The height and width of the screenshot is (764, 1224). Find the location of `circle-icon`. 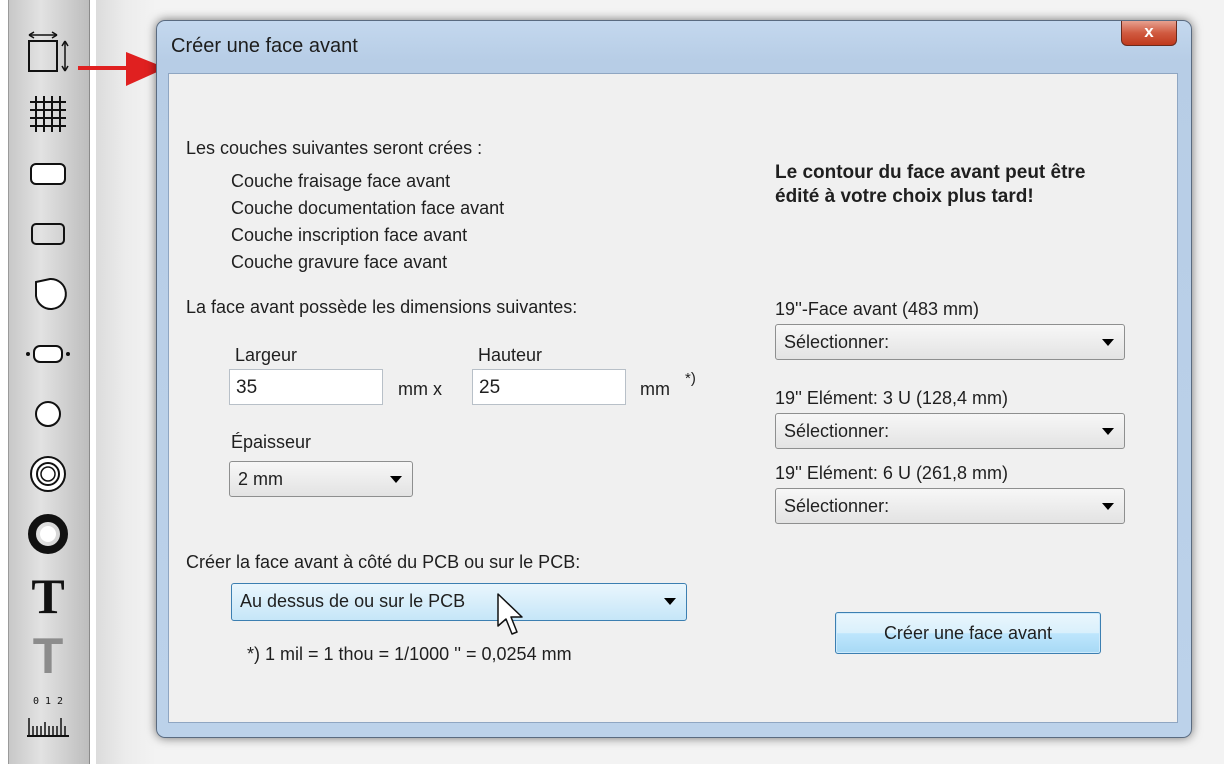

circle-icon is located at coordinates (48, 414).